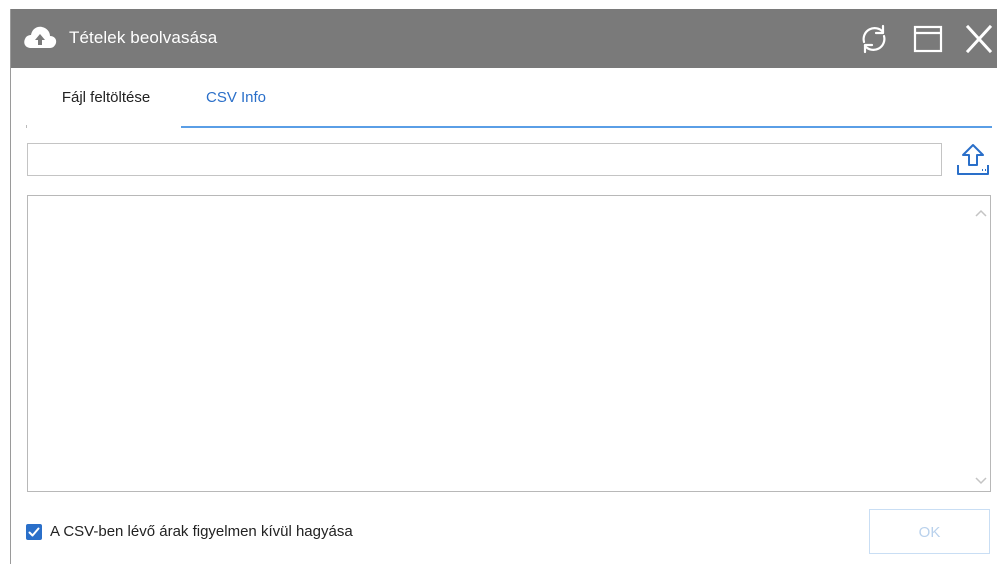 This screenshot has width=997, height=564. I want to click on tab-bar: Fájl feltöltése CSV Info, so click(504, 98).